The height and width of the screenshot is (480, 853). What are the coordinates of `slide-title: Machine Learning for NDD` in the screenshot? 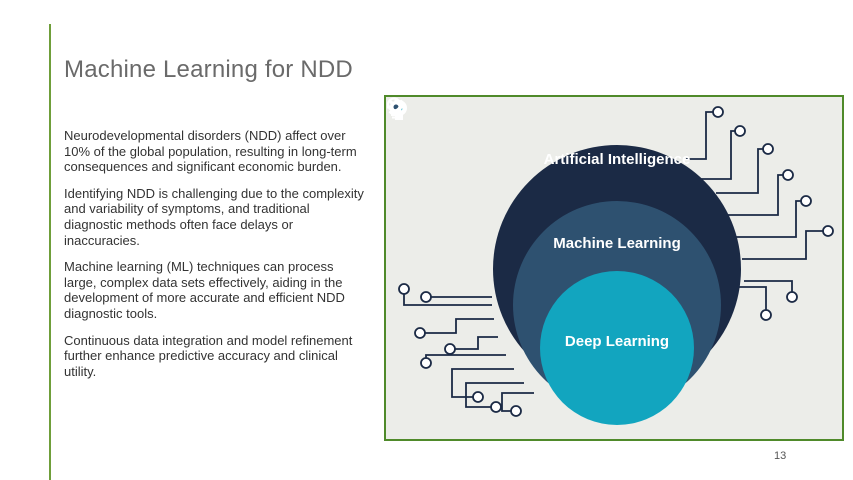 It's located at (208, 69).